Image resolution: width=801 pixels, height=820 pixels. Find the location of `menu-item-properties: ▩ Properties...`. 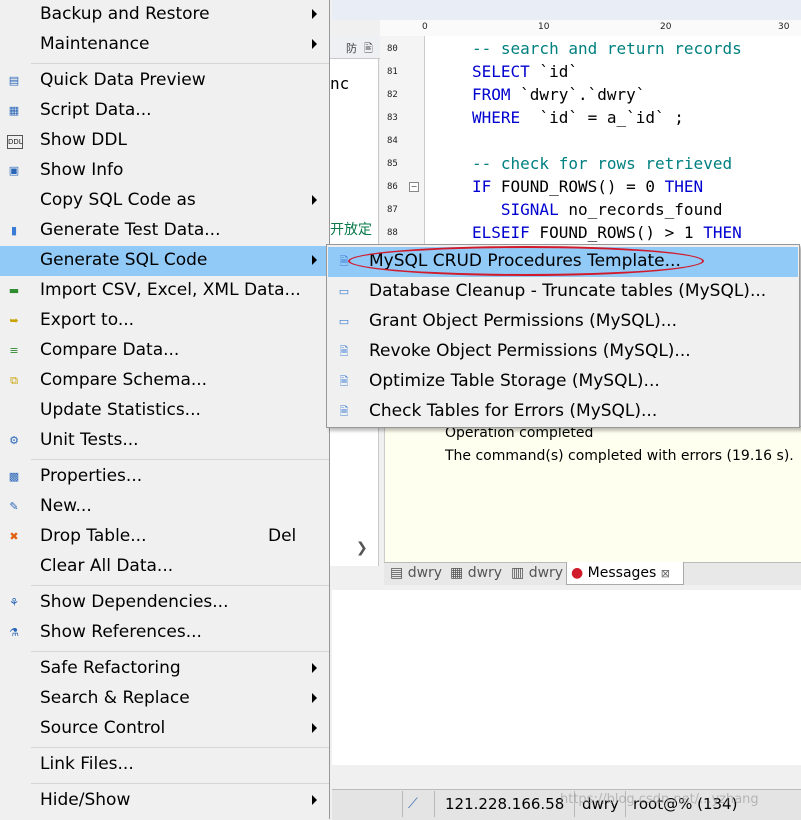

menu-item-properties: ▩ Properties... is located at coordinates (164, 477).